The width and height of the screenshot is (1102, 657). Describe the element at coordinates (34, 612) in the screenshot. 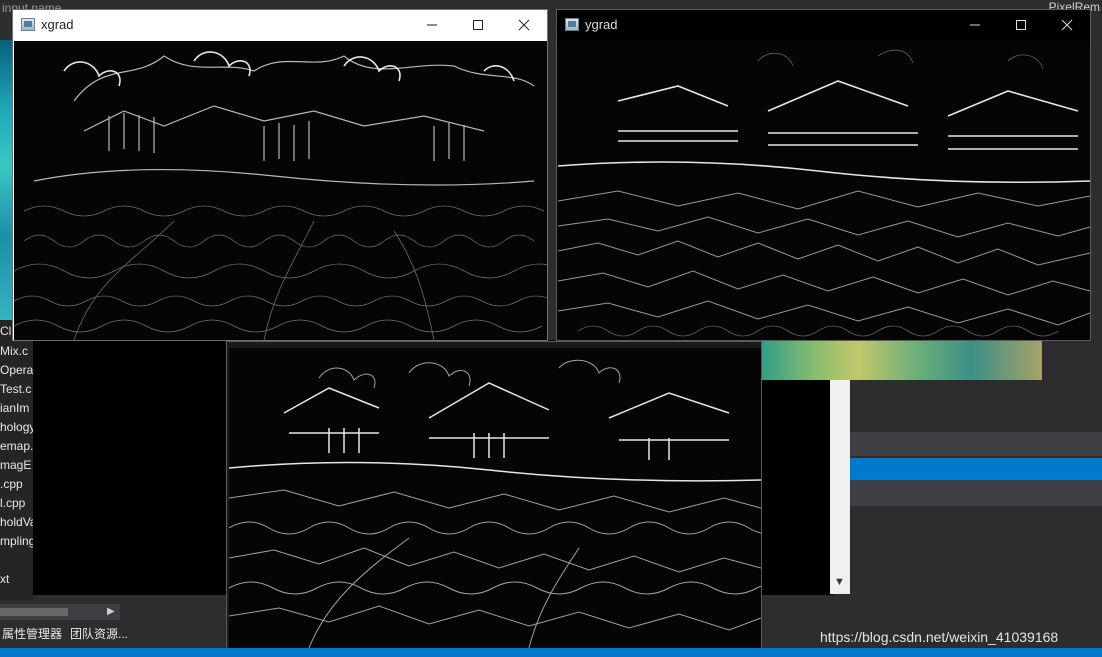

I see `scrollbar-thumb` at that location.